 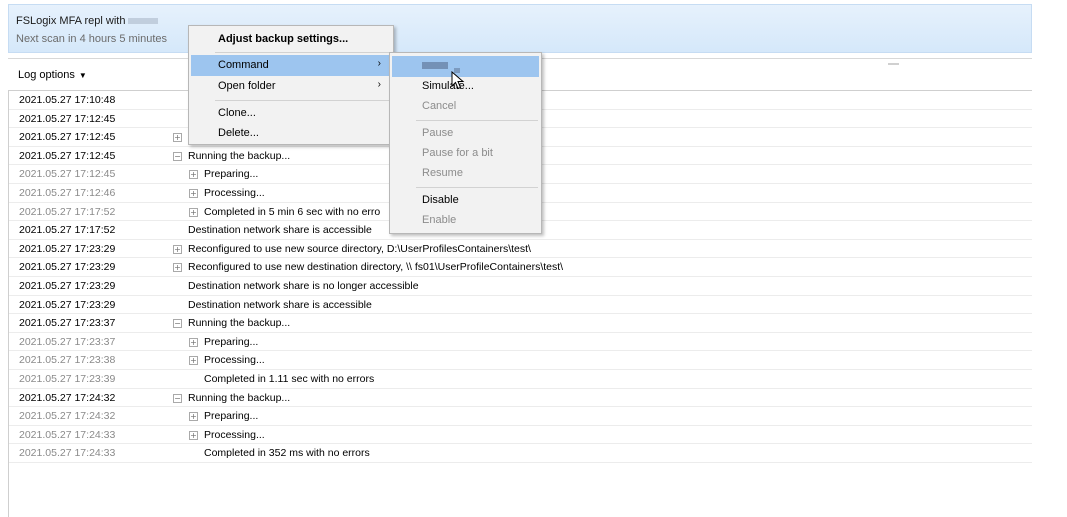 What do you see at coordinates (442, 173) in the screenshot?
I see `menu-item-label: Resume` at bounding box center [442, 173].